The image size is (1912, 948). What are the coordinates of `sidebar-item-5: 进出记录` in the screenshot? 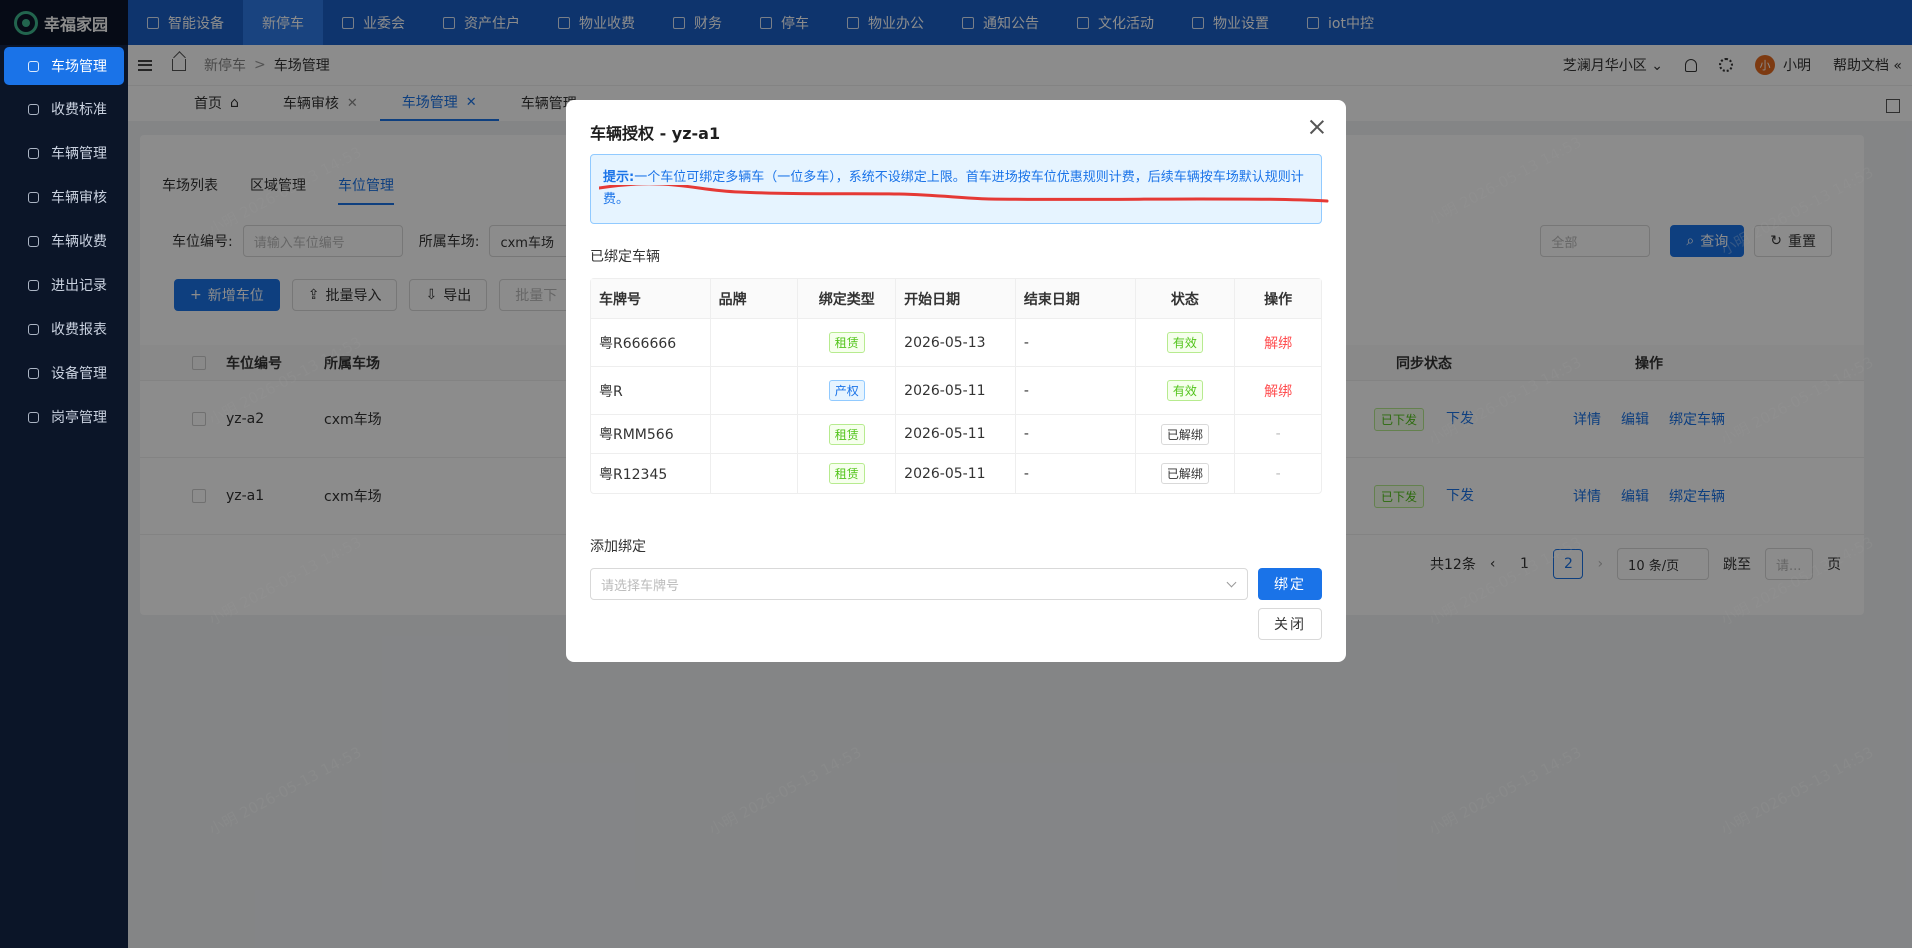 It's located at (64, 285).